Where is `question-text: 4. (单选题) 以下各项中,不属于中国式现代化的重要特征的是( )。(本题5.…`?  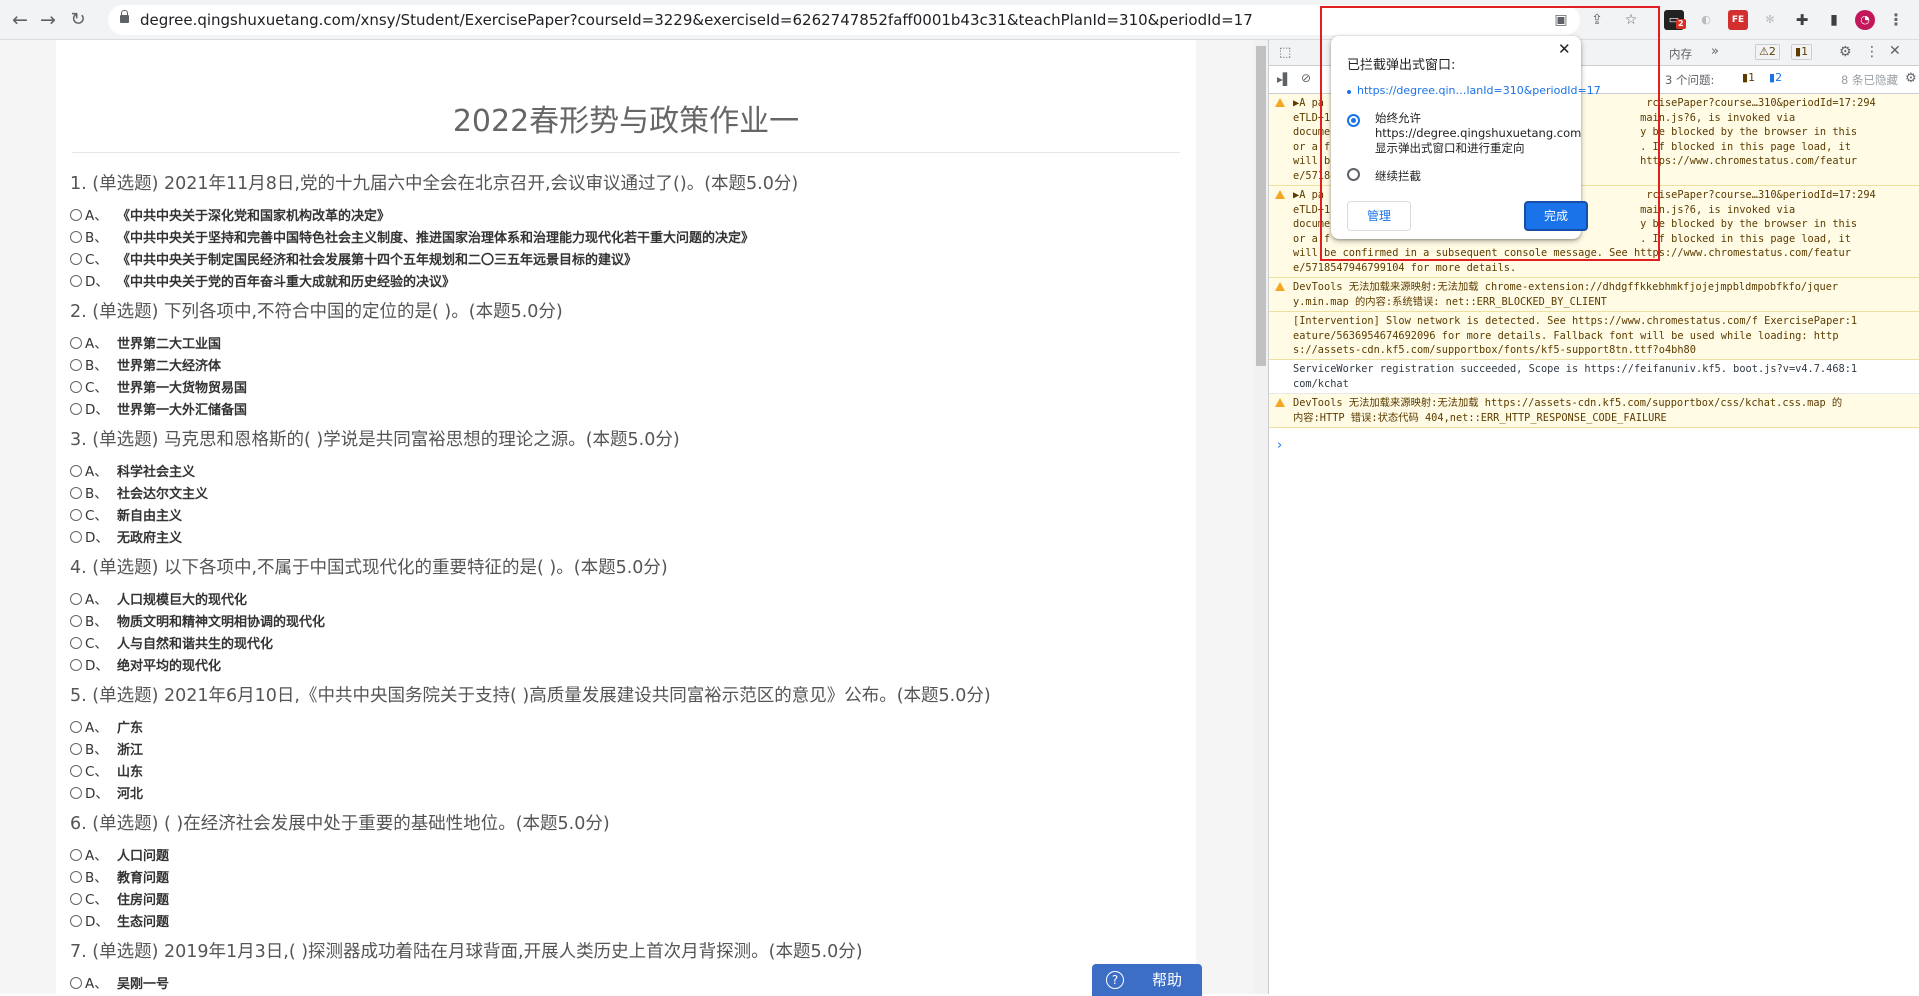
question-text: 4. (单选题) 以下各项中,不属于中国式现代化的重要特征的是( )。(本题5.… is located at coordinates (369, 568).